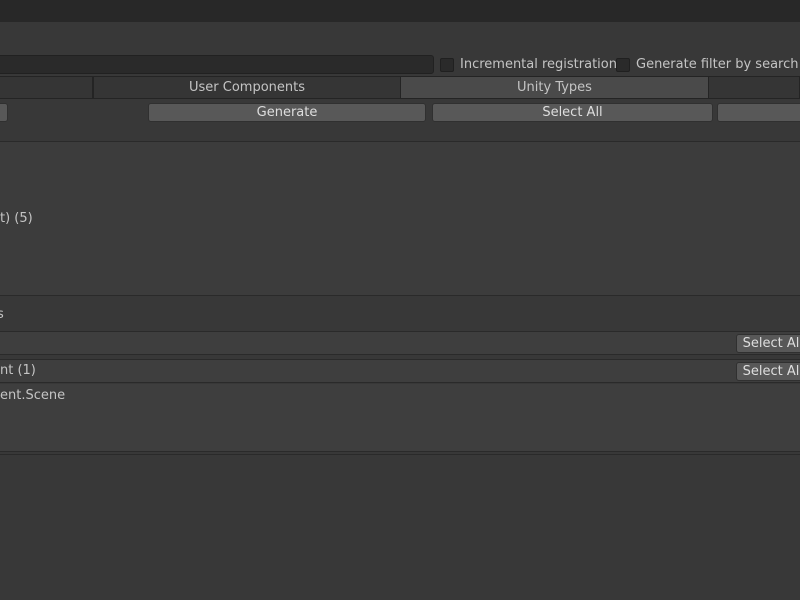 This screenshot has height=600, width=800. What do you see at coordinates (18, 370) in the screenshot?
I see `list-row-label: nt (1)` at bounding box center [18, 370].